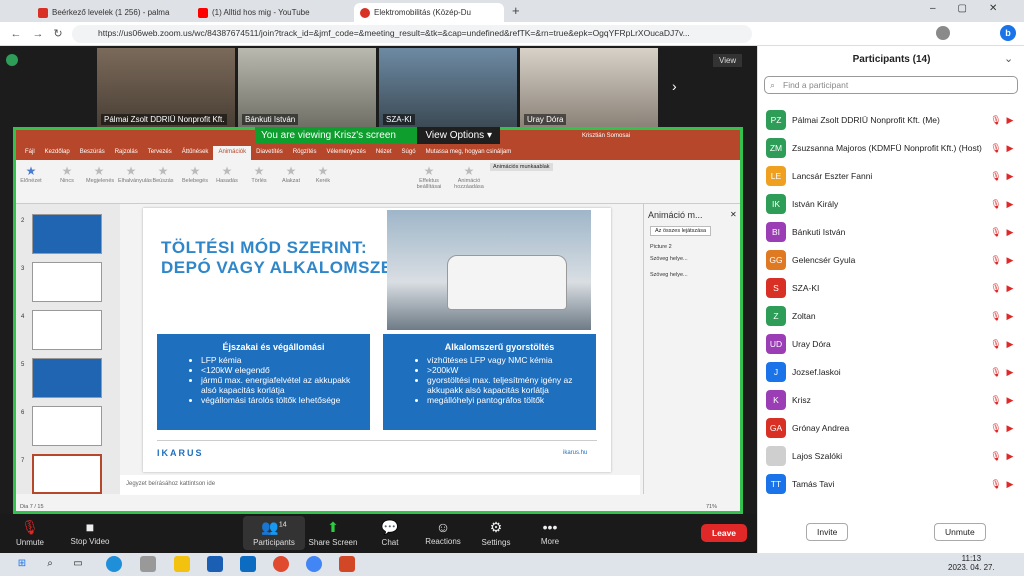  I want to click on view-button: View, so click(728, 60).